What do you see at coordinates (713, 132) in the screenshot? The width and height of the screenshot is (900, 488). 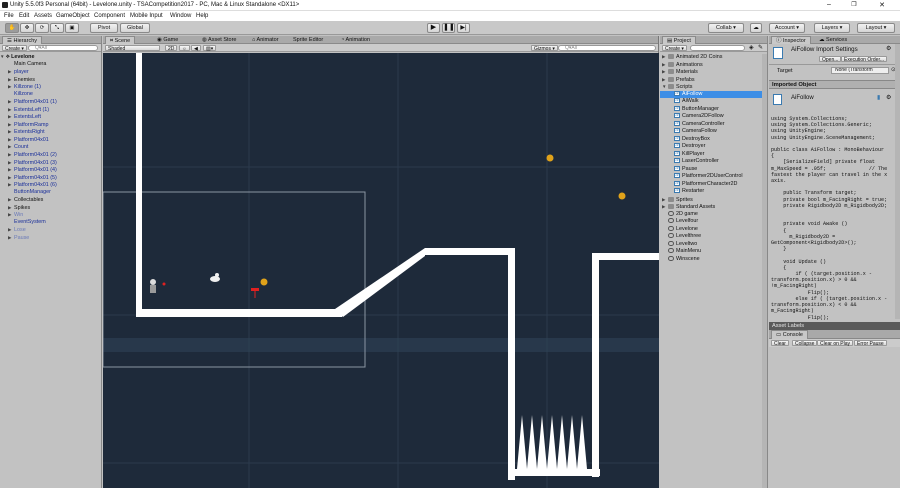 I see `project-item-camerafollow: c# CameraFollow` at bounding box center [713, 132].